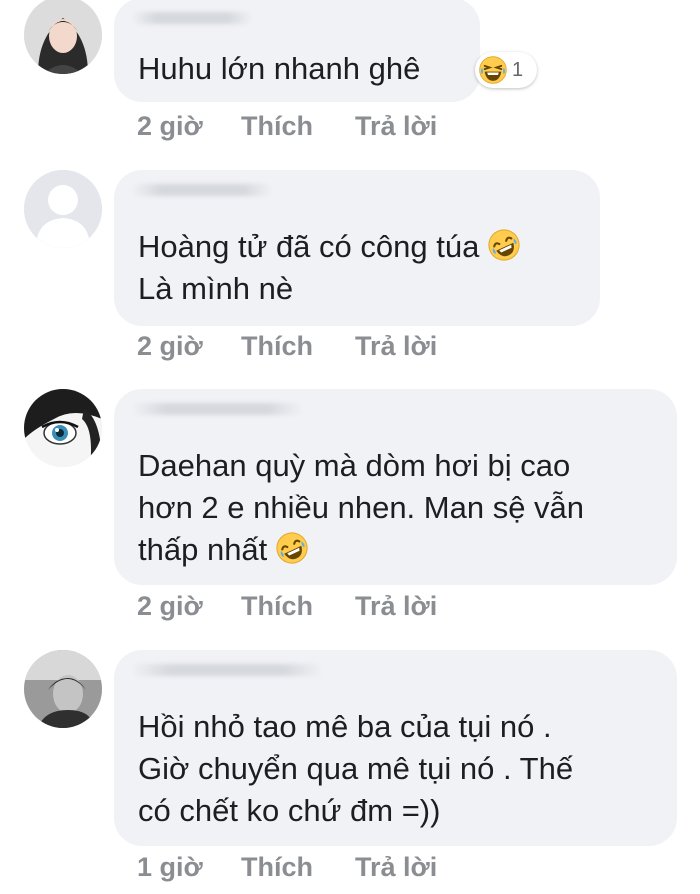 The height and width of the screenshot is (894, 700). What do you see at coordinates (216, 288) in the screenshot?
I see `comment-line: Là mình nè` at bounding box center [216, 288].